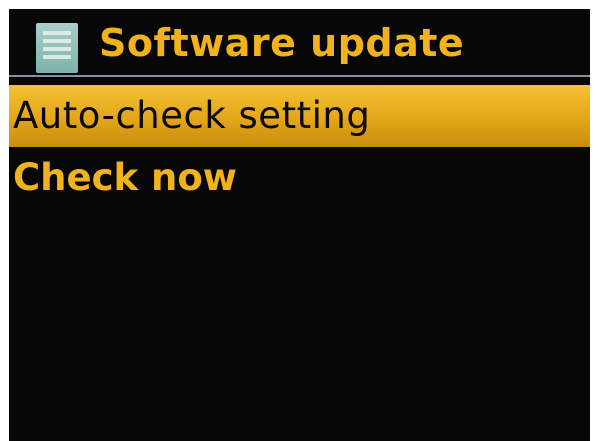 Image resolution: width=600 pixels, height=441 pixels. I want to click on menu-item-check-now: Check now, so click(299, 178).